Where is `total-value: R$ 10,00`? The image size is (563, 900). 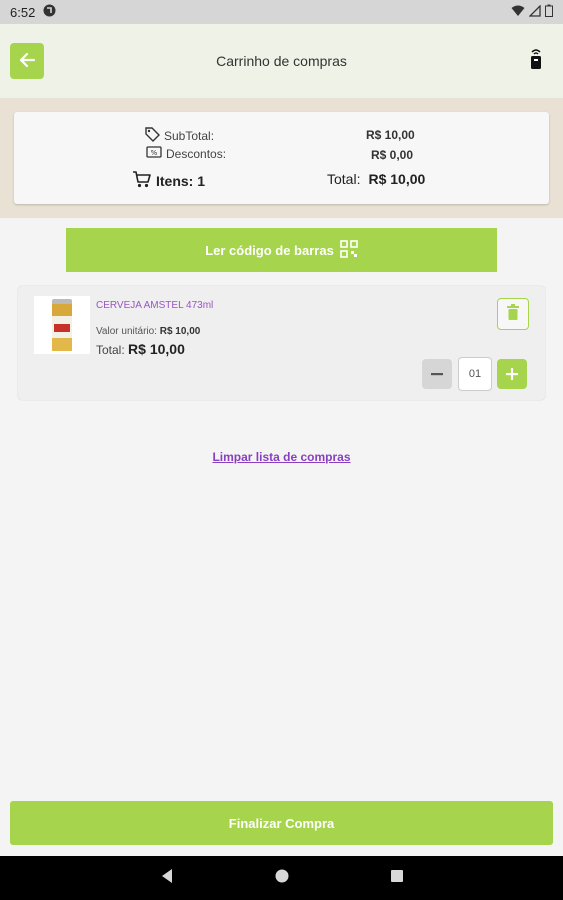
total-value: R$ 10,00 is located at coordinates (397, 179).